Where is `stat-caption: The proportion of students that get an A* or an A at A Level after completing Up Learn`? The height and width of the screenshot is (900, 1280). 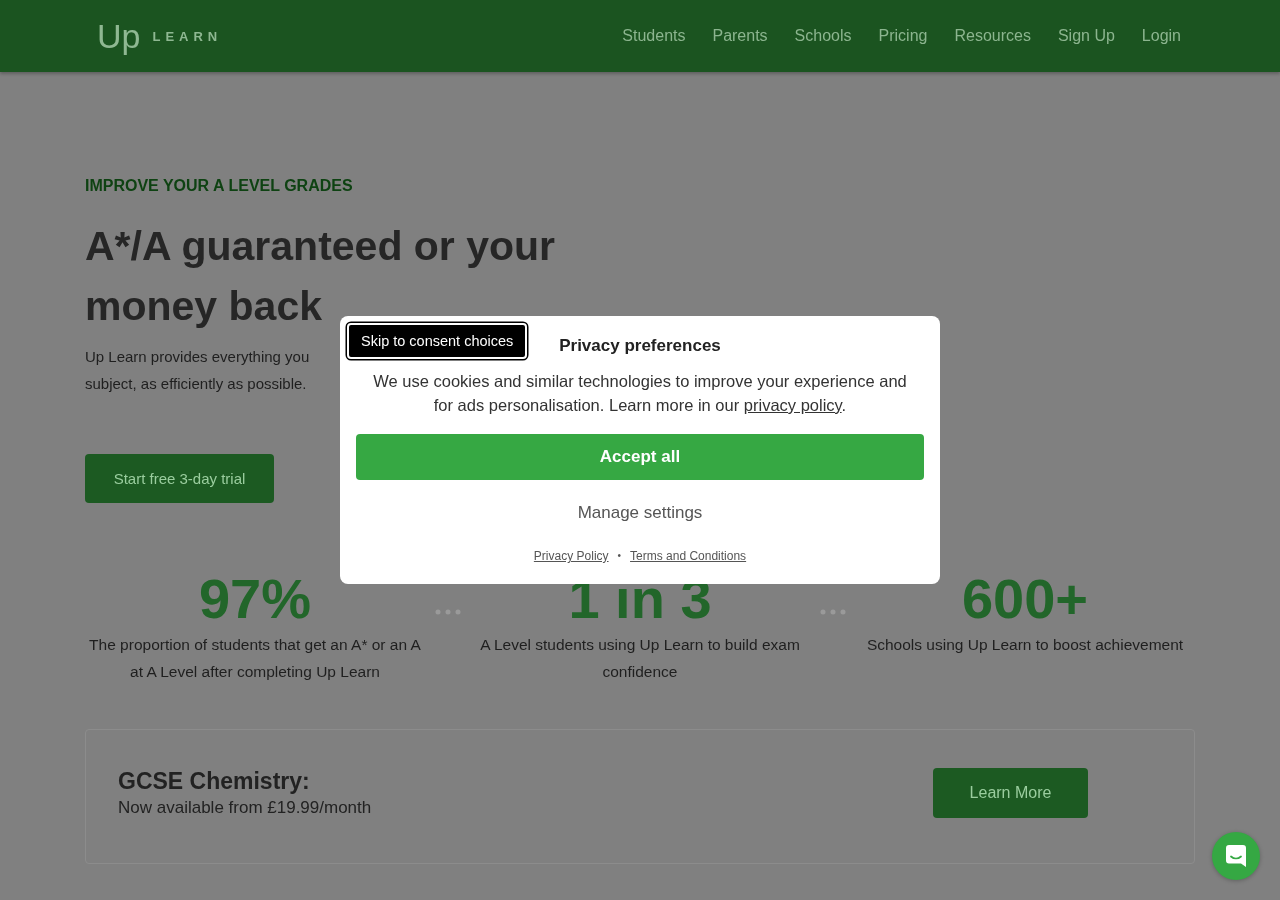
stat-caption: The proportion of students that get an A* or an A at A Level after completing Up Learn is located at coordinates (255, 658).